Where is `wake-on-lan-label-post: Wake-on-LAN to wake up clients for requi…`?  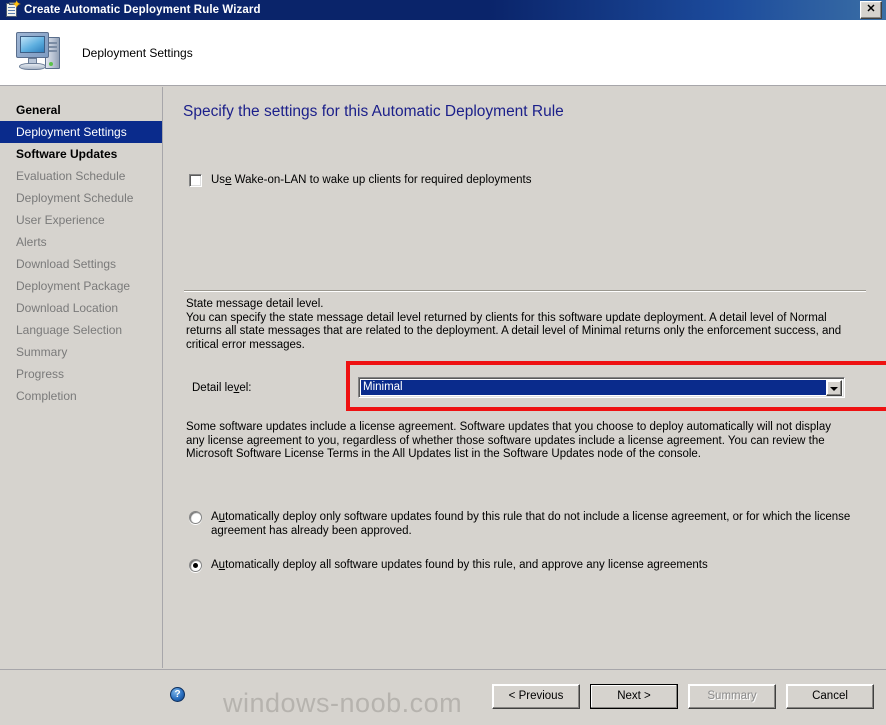 wake-on-lan-label-post: Wake-on-LAN to wake up clients for requi… is located at coordinates (381, 180).